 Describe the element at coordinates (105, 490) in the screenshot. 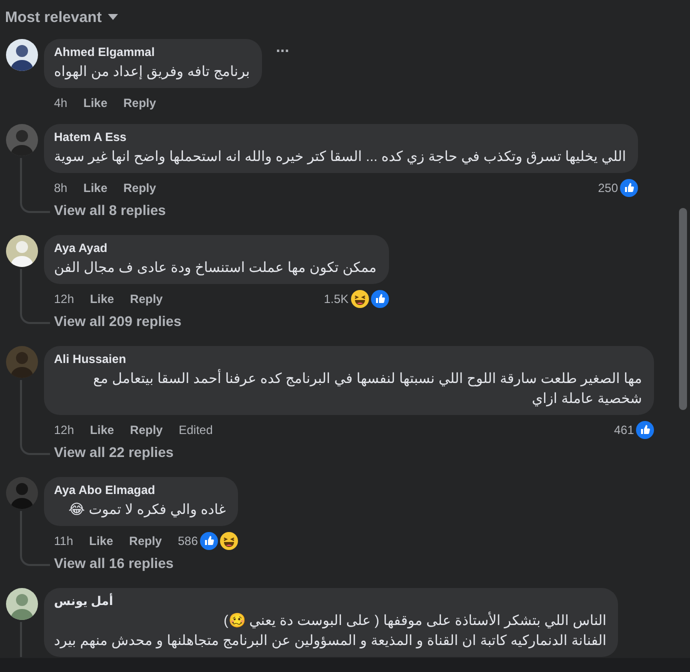

I see `author-name: Aya Abo Elmagad` at that location.